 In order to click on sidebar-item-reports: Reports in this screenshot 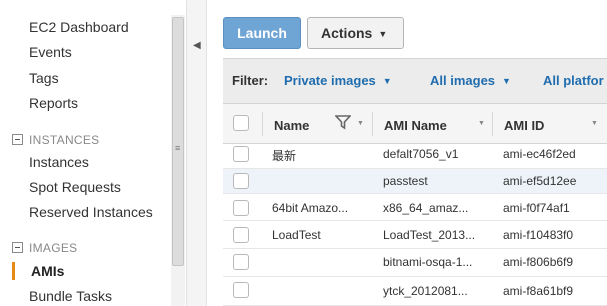, I will do `click(53, 103)`.